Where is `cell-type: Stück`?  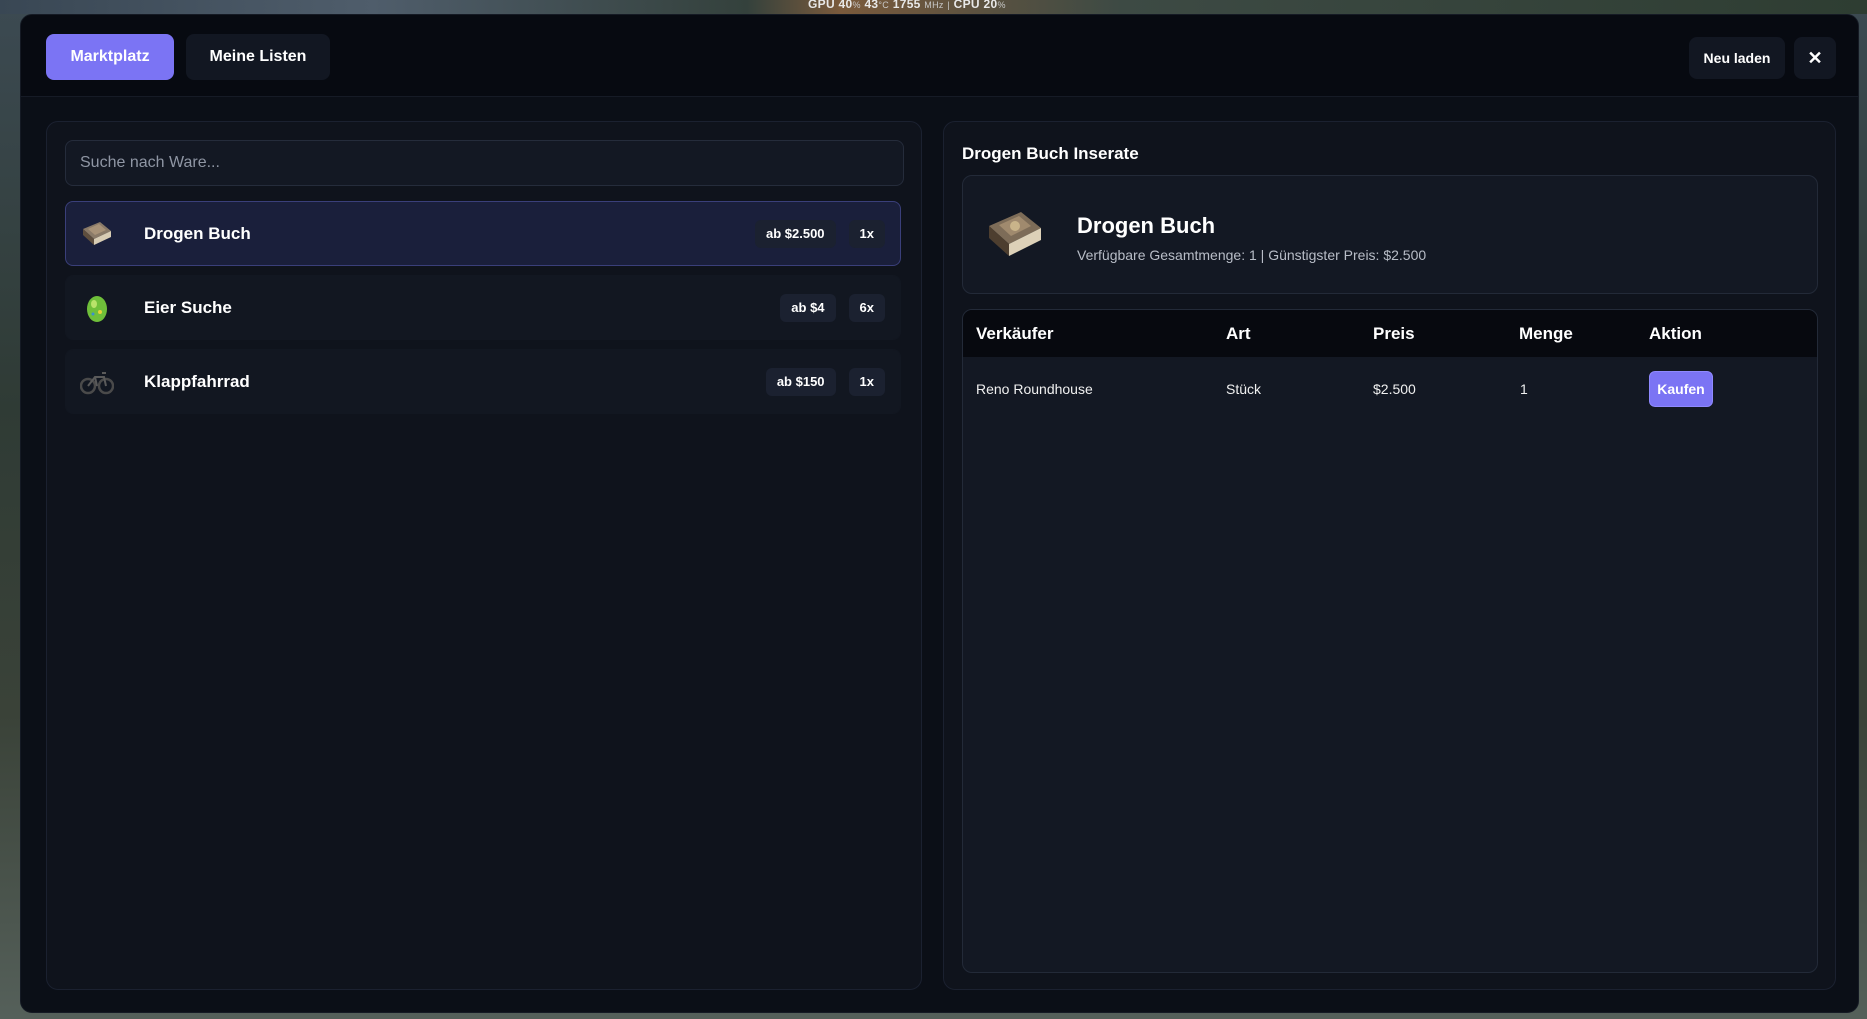
cell-type: Stück is located at coordinates (1244, 388).